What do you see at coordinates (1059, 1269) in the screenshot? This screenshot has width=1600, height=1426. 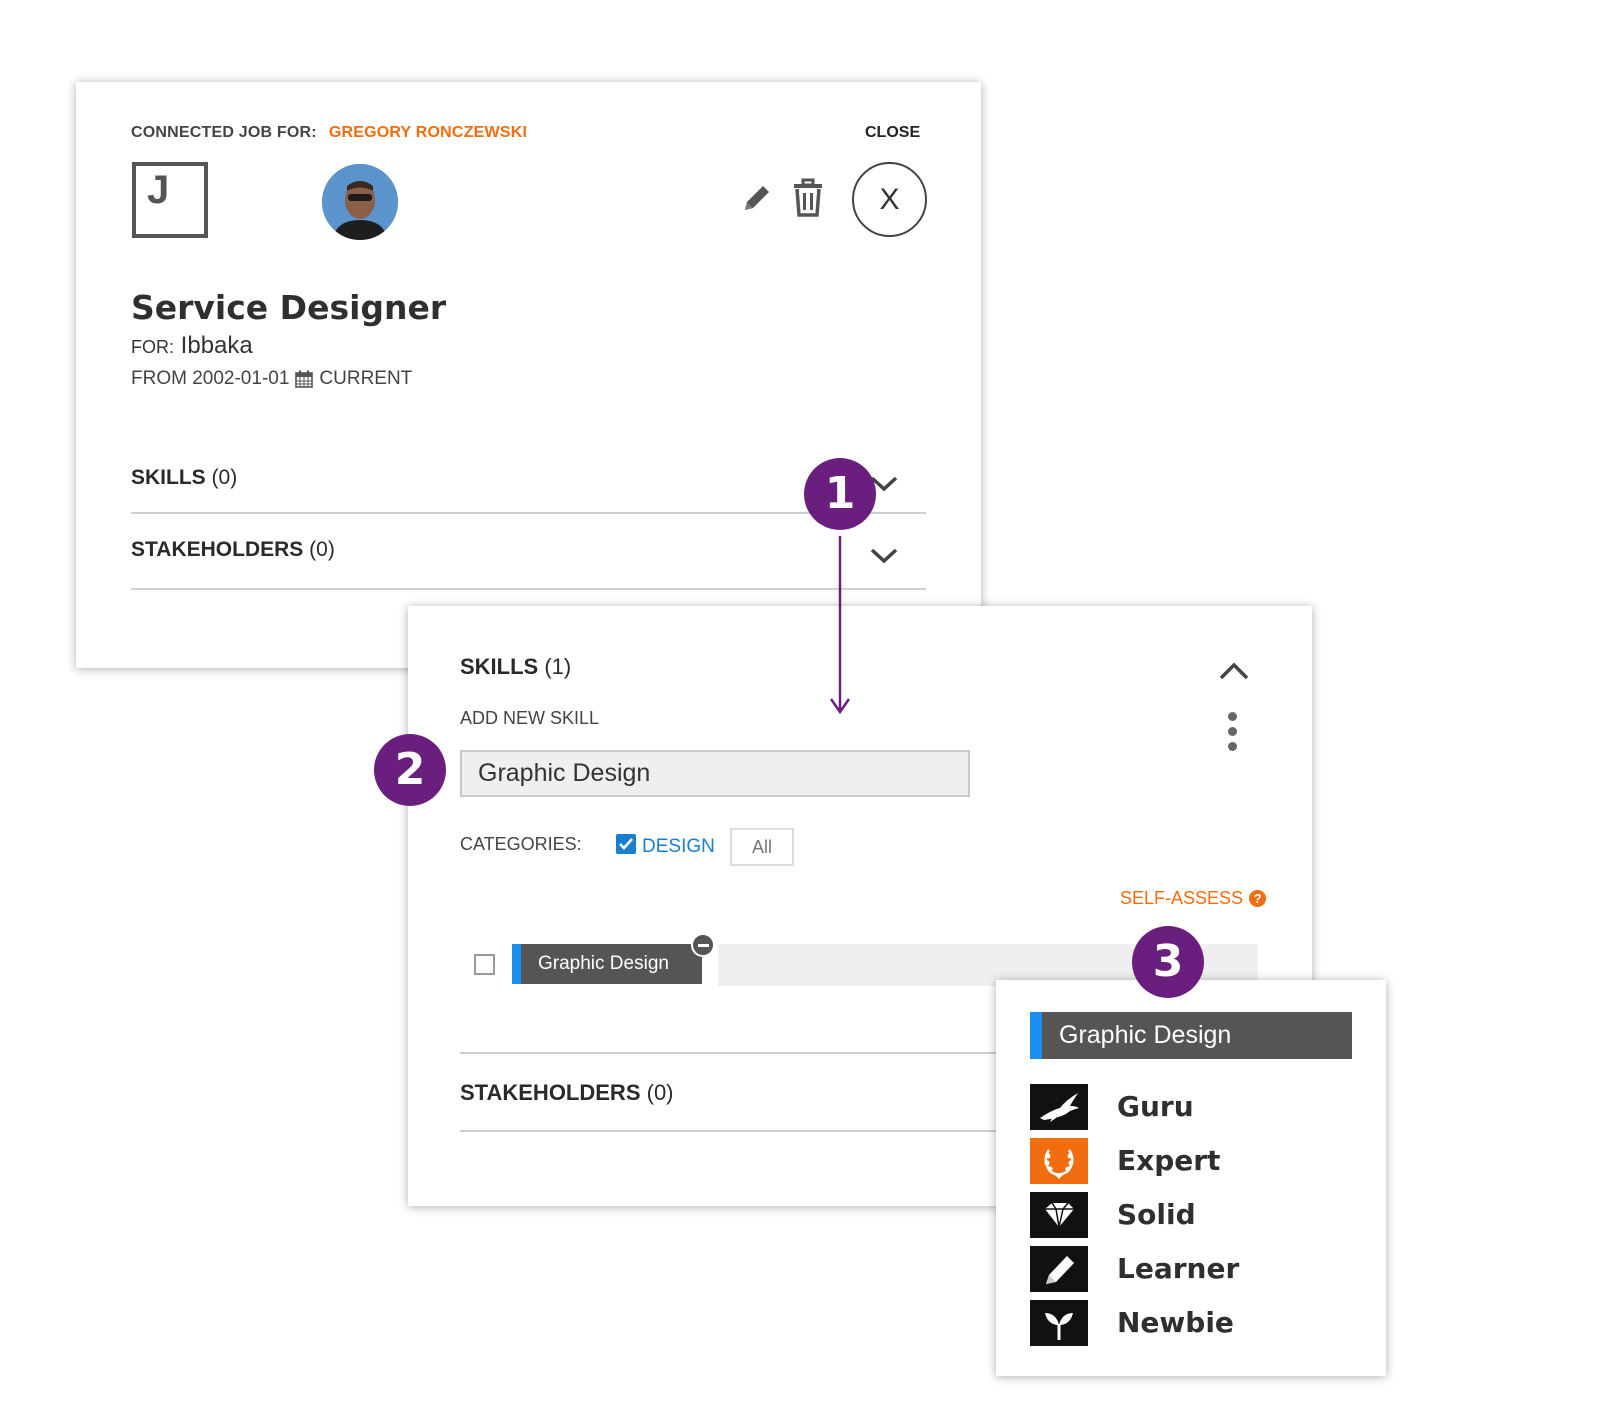 I see `pencil-icon` at bounding box center [1059, 1269].